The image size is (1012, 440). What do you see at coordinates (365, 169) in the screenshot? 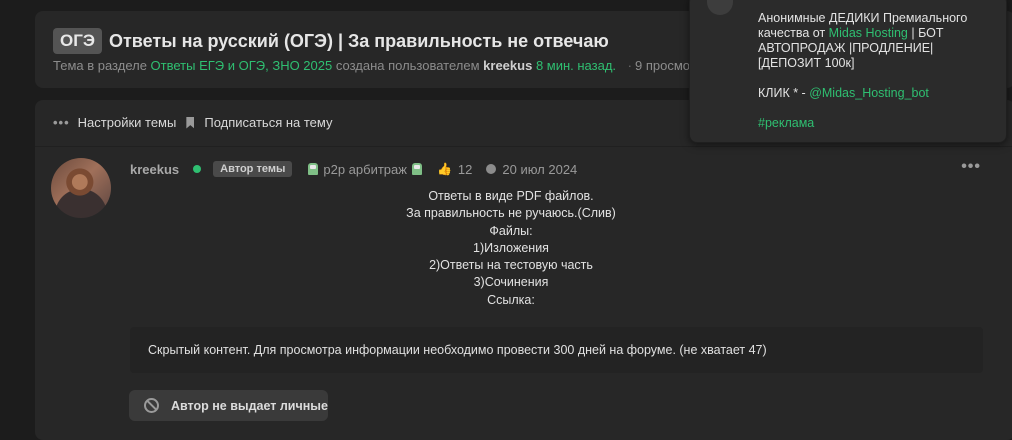
I see `user-group-label: p2p арбитраж` at bounding box center [365, 169].